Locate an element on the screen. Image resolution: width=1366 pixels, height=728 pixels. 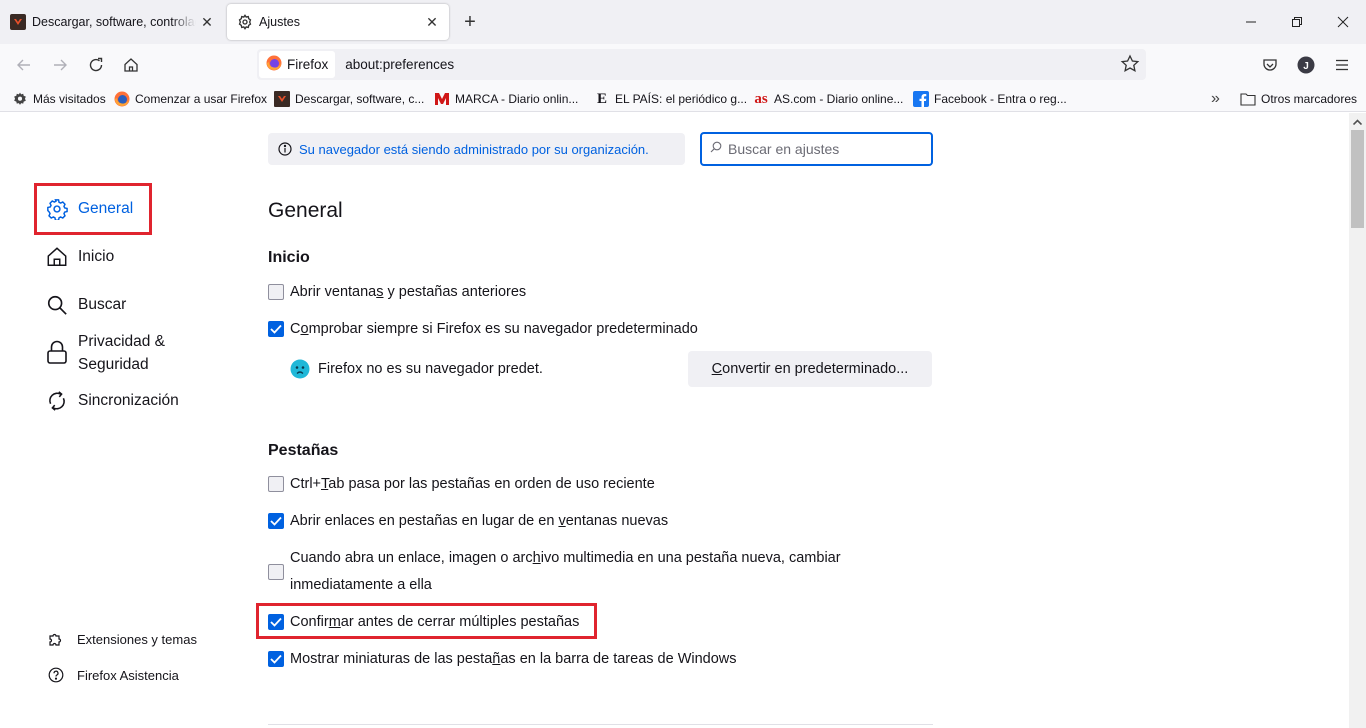
menu-button is located at coordinates (1342, 65).